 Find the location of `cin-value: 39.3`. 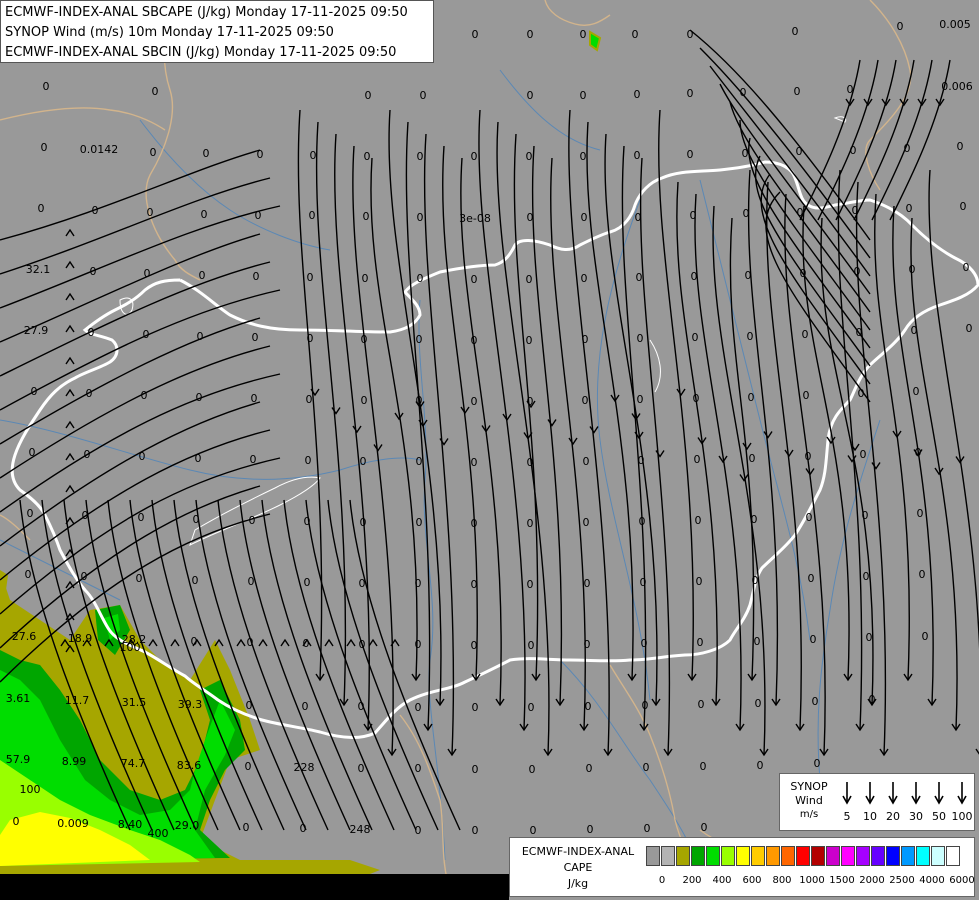

cin-value: 39.3 is located at coordinates (190, 704).